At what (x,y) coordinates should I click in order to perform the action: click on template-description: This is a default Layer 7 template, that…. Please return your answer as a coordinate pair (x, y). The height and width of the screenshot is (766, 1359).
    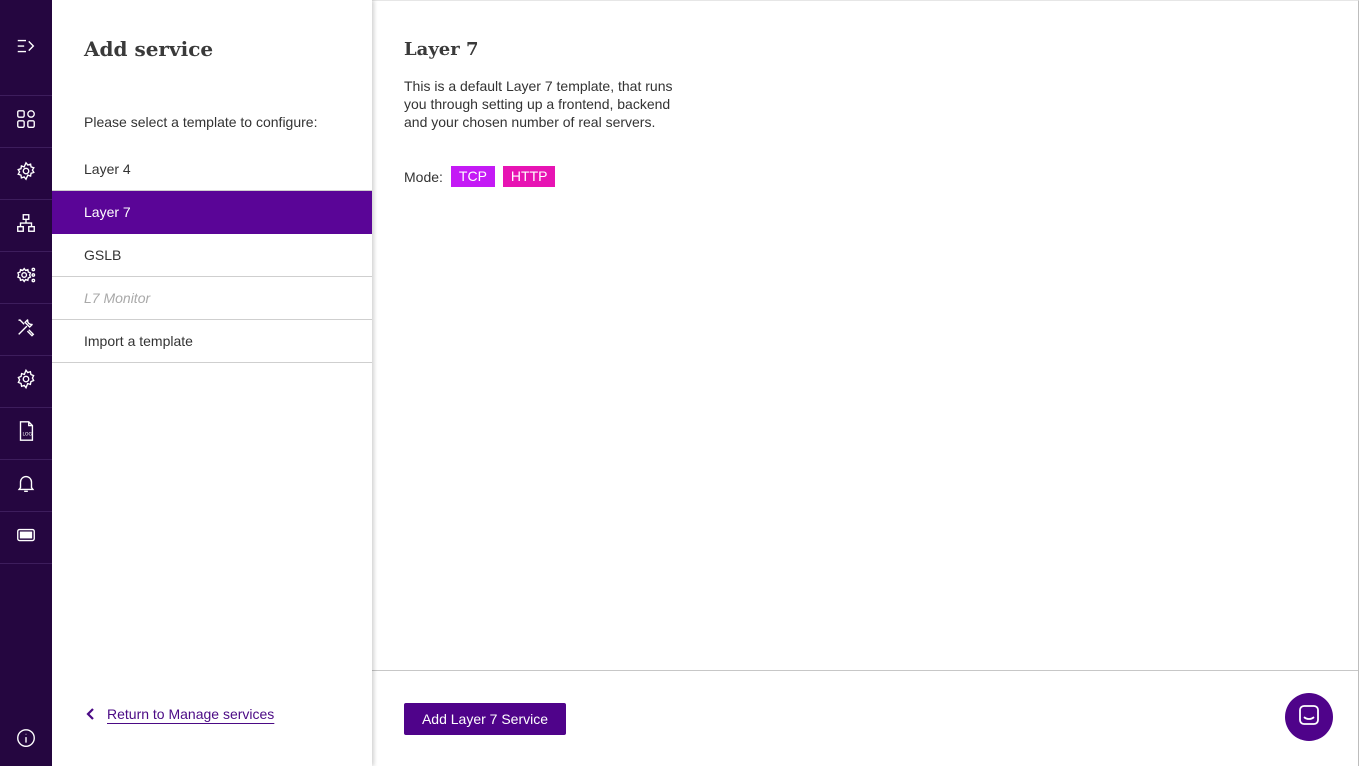
    Looking at the image, I should click on (538, 104).